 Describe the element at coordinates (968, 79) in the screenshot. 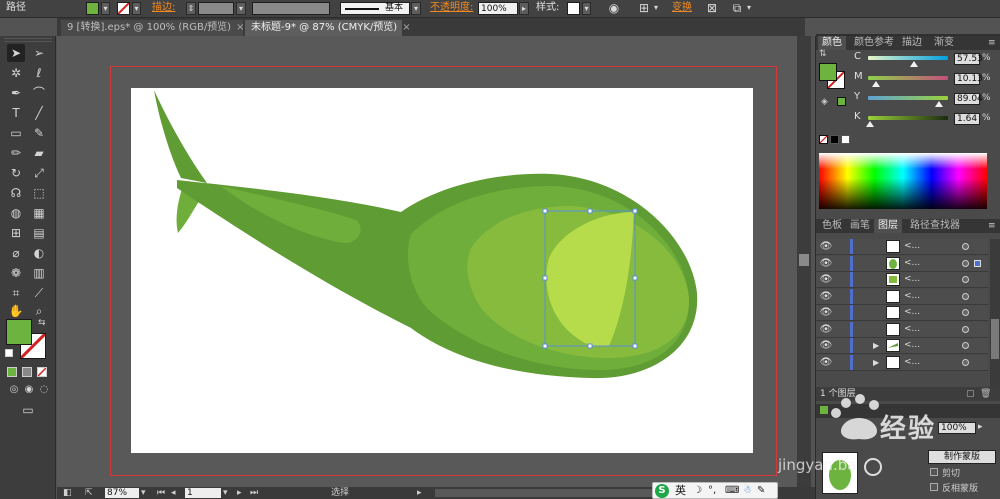

I see `channel-value-m: 10.13` at that location.